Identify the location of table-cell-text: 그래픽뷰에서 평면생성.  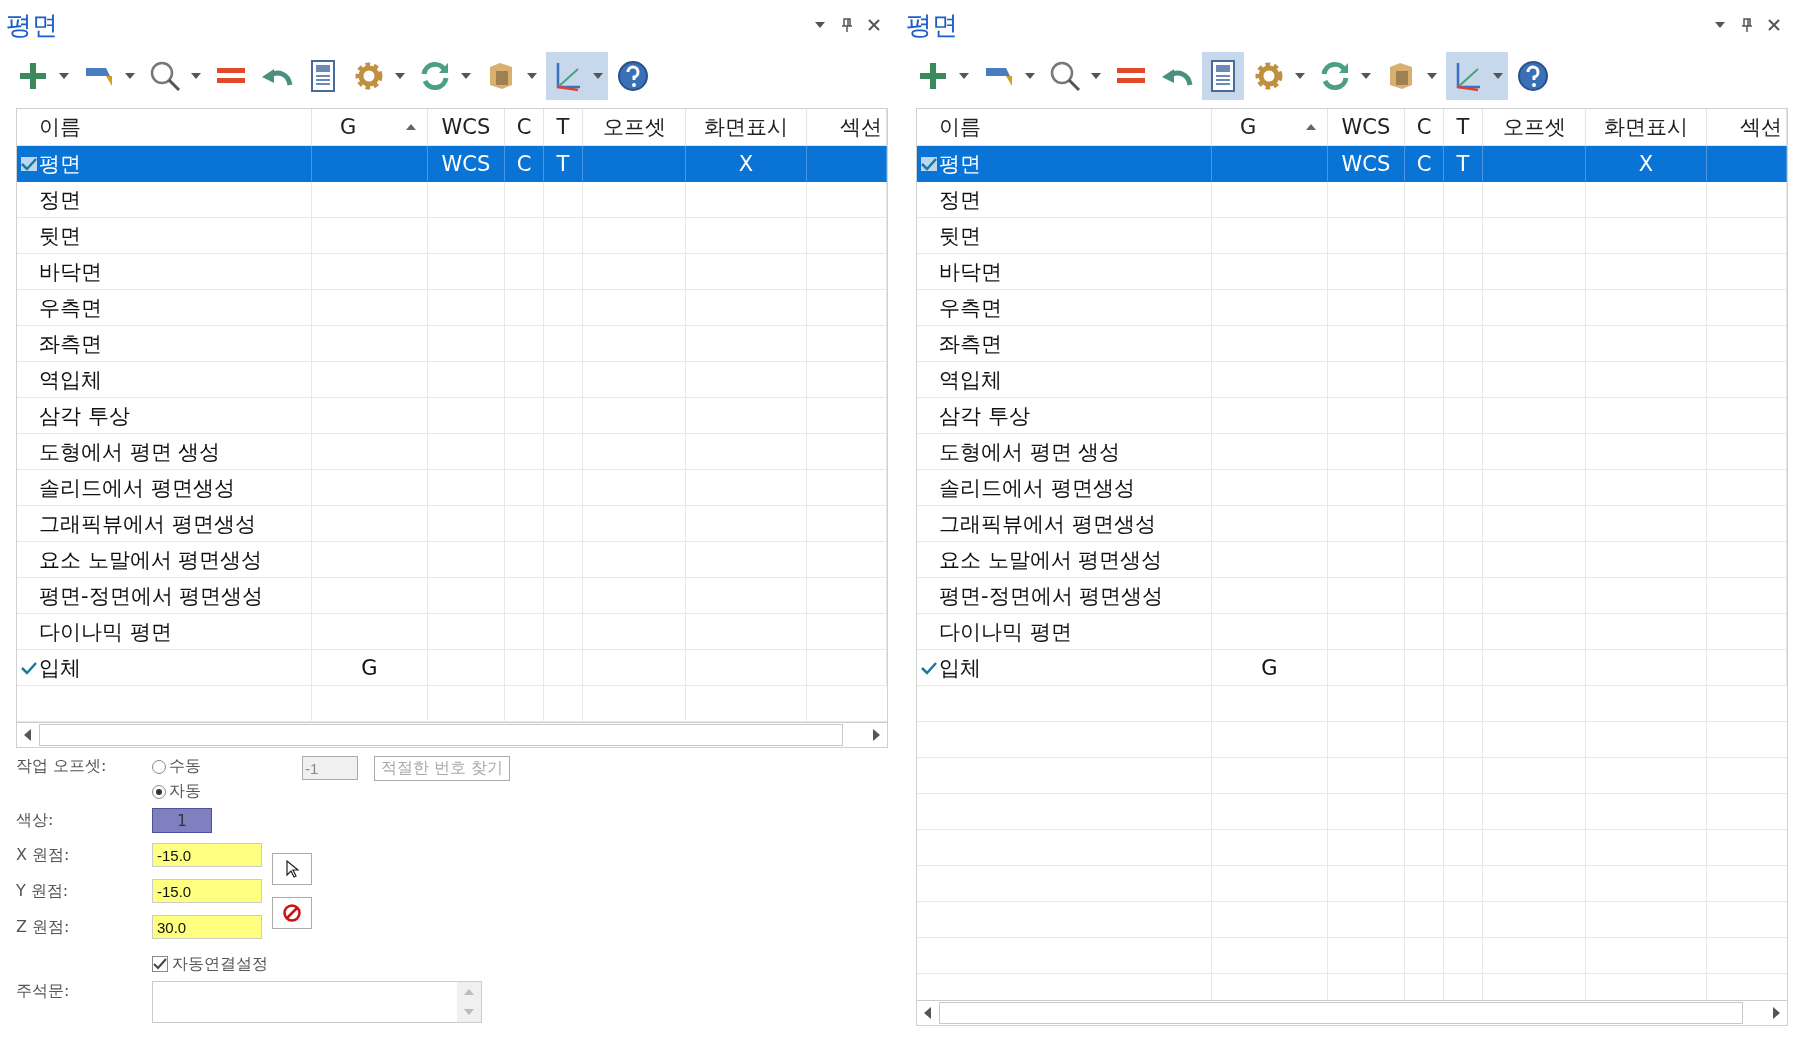
(147, 524).